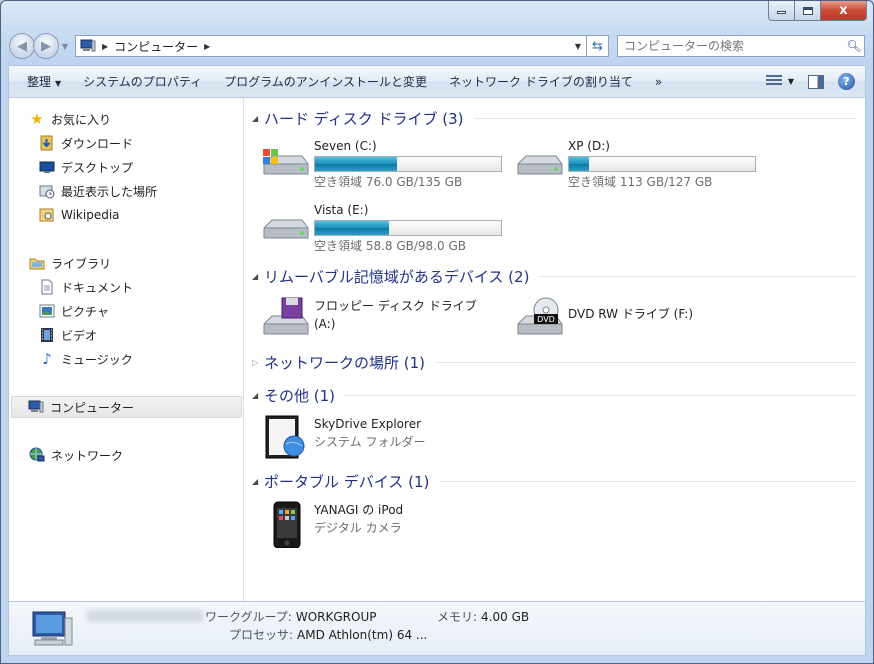 The width and height of the screenshot is (874, 664). Describe the element at coordinates (328, 81) in the screenshot. I see `uninstall-program-button: プログラムのアンインストールと変更` at that location.